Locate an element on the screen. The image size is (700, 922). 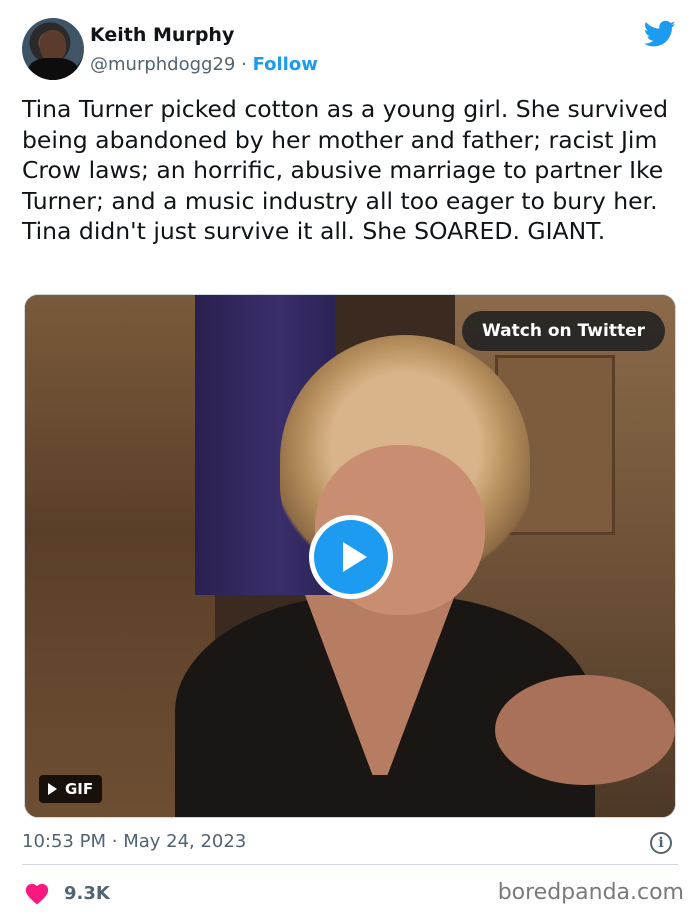
tweet-date: May 24, 2023 is located at coordinates (185, 841).